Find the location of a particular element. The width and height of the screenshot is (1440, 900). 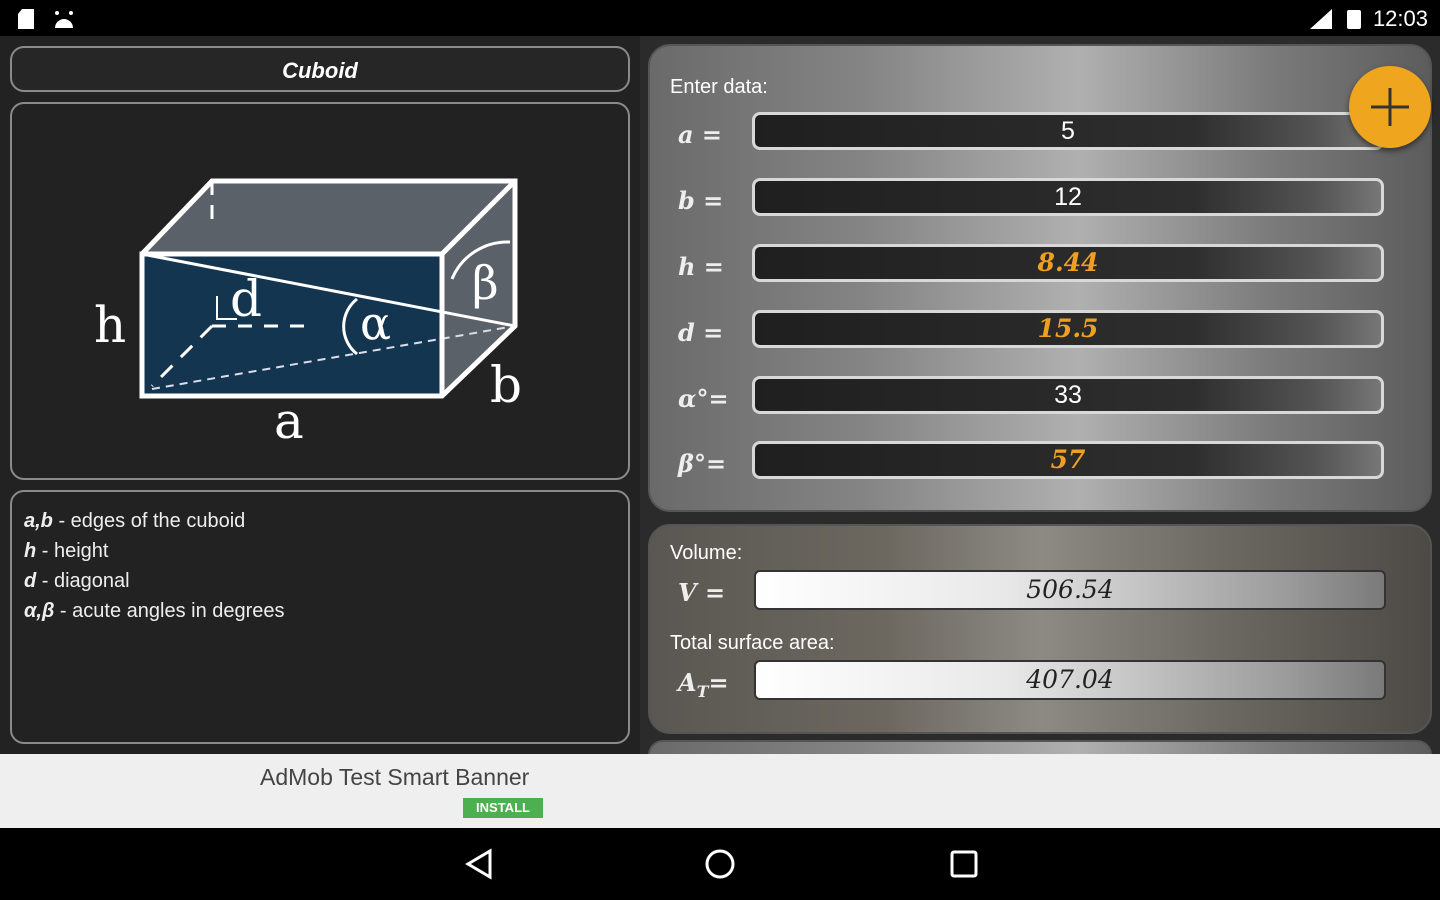

input-b-field: 12 is located at coordinates (1068, 197).